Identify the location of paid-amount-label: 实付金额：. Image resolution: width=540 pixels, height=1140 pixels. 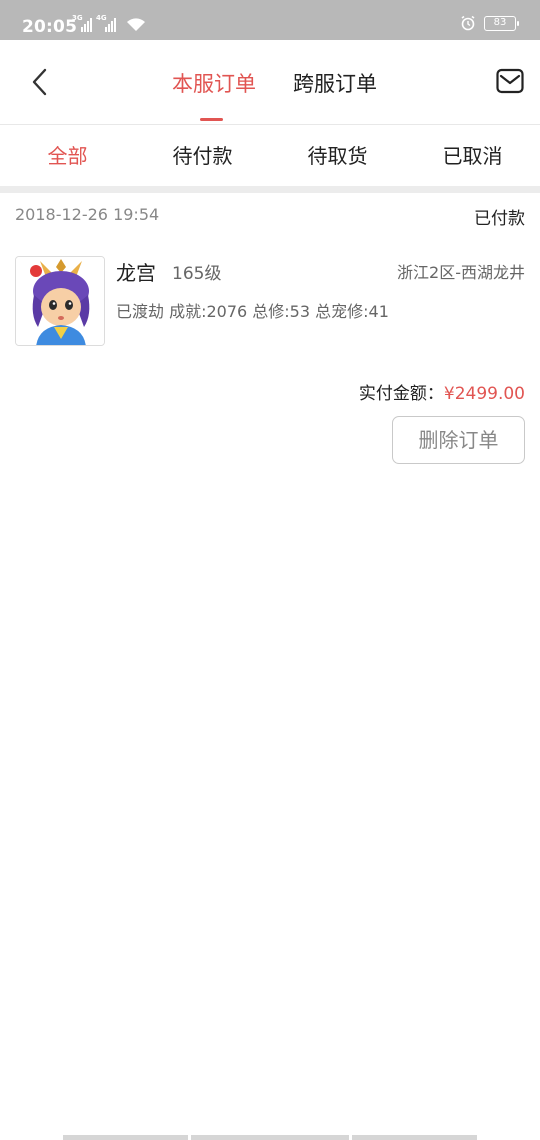
(401, 394).